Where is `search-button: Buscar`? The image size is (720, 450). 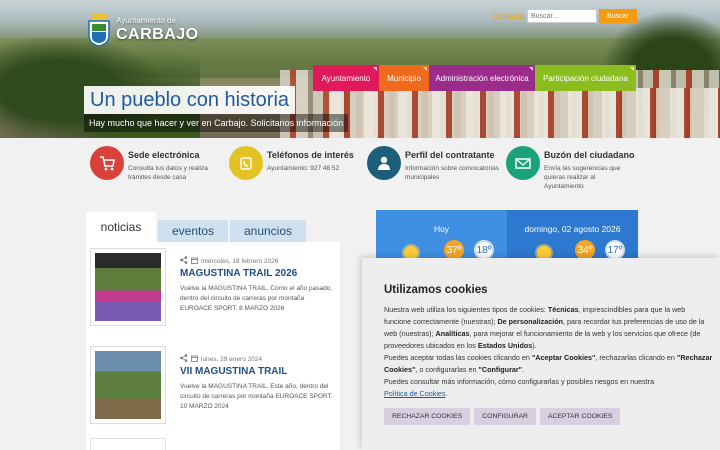
search-button: Buscar is located at coordinates (618, 16).